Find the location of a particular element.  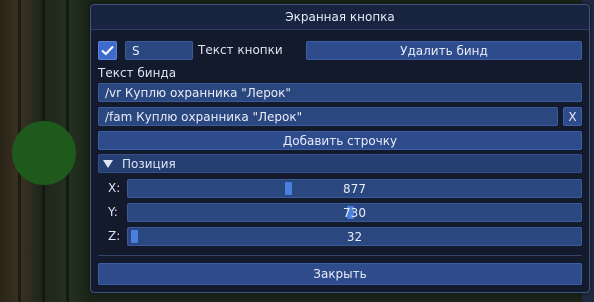

bind-line-text: /vr Куплю охранника "Лерок" is located at coordinates (198, 92).